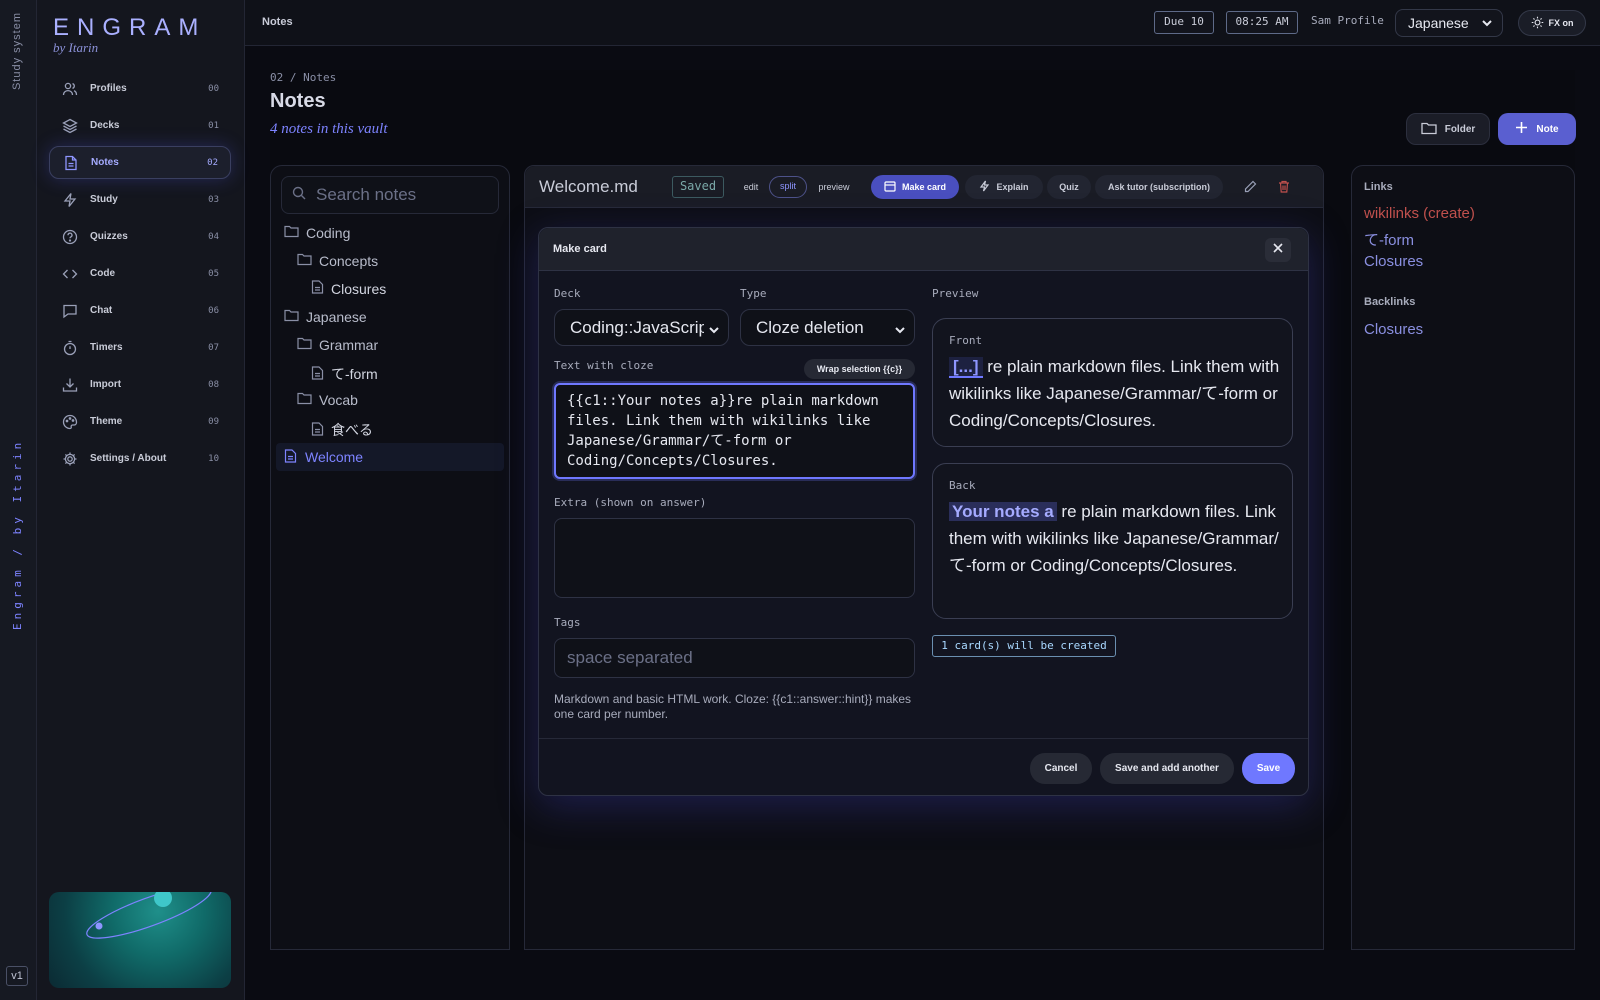  Describe the element at coordinates (1547, 129) in the screenshot. I see `new-note-label: Note` at that location.